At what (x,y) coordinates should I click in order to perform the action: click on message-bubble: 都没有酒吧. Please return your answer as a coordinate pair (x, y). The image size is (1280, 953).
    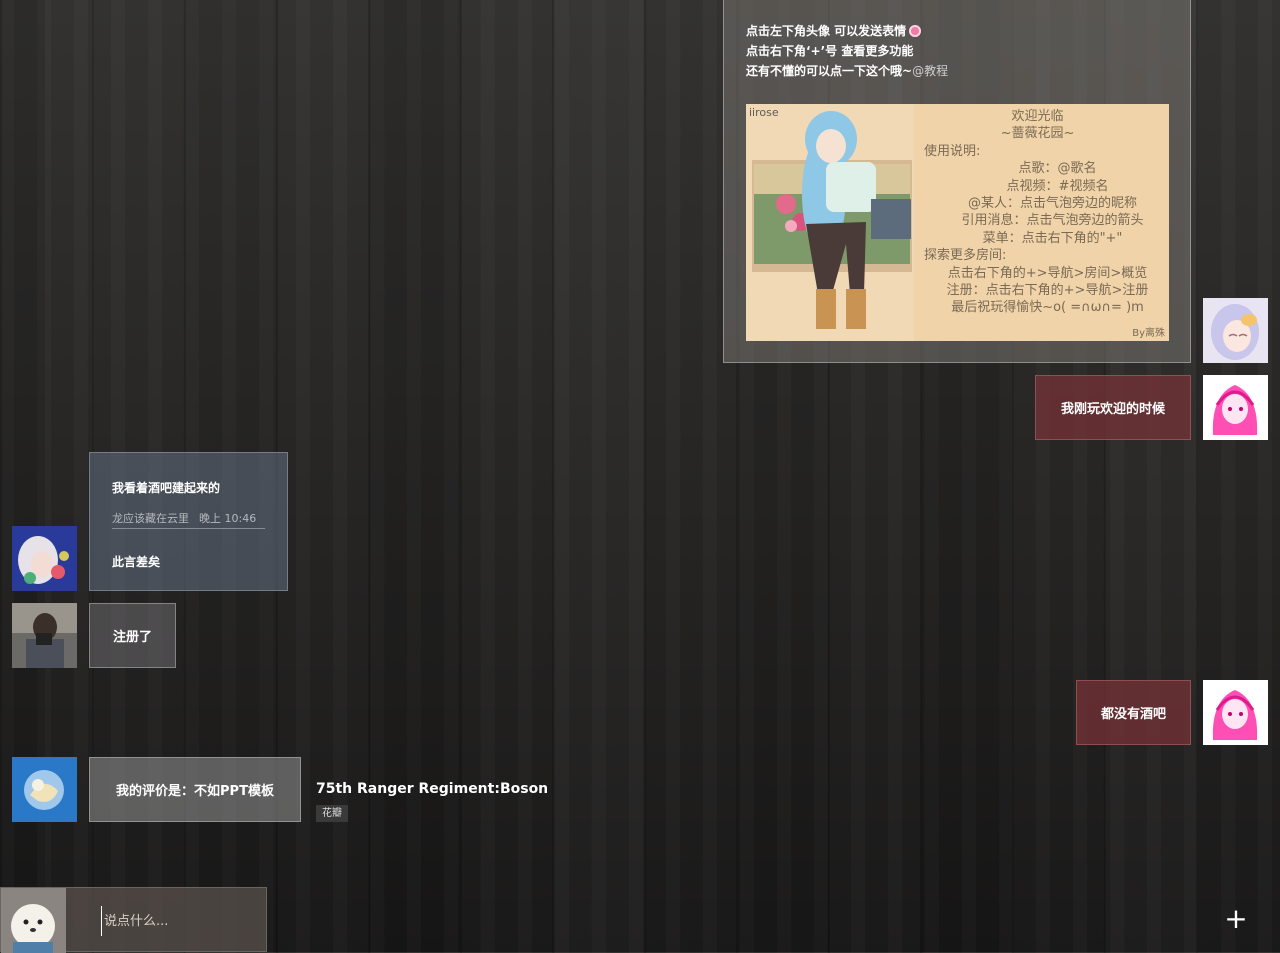
    Looking at the image, I should click on (1133, 712).